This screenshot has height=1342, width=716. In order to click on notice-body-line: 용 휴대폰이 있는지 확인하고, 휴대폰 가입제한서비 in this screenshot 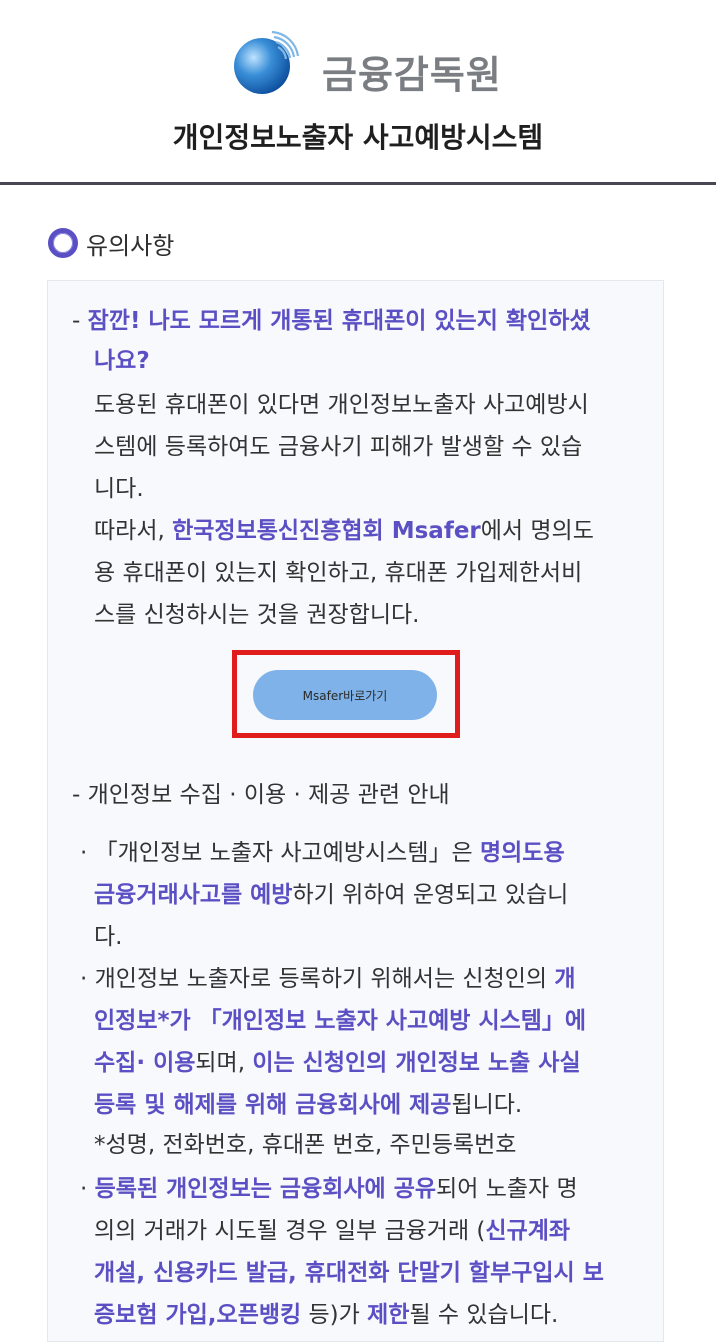, I will do `click(338, 573)`.